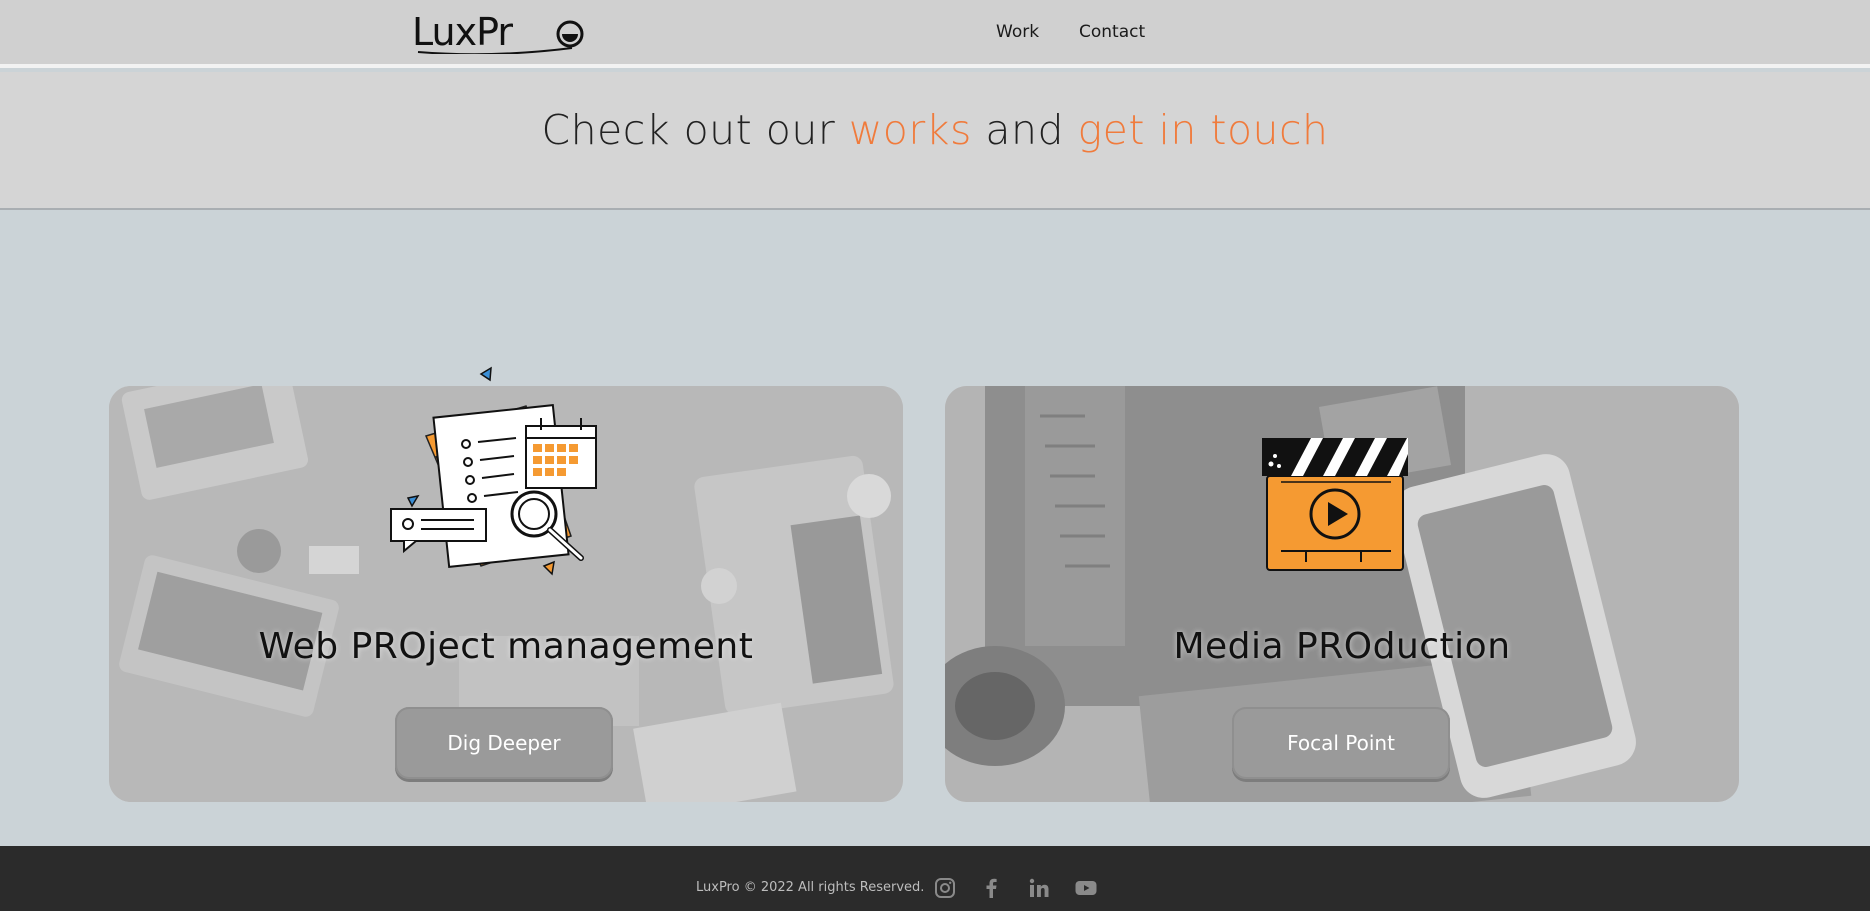  What do you see at coordinates (1086, 888) in the screenshot?
I see `youtube-icon` at bounding box center [1086, 888].